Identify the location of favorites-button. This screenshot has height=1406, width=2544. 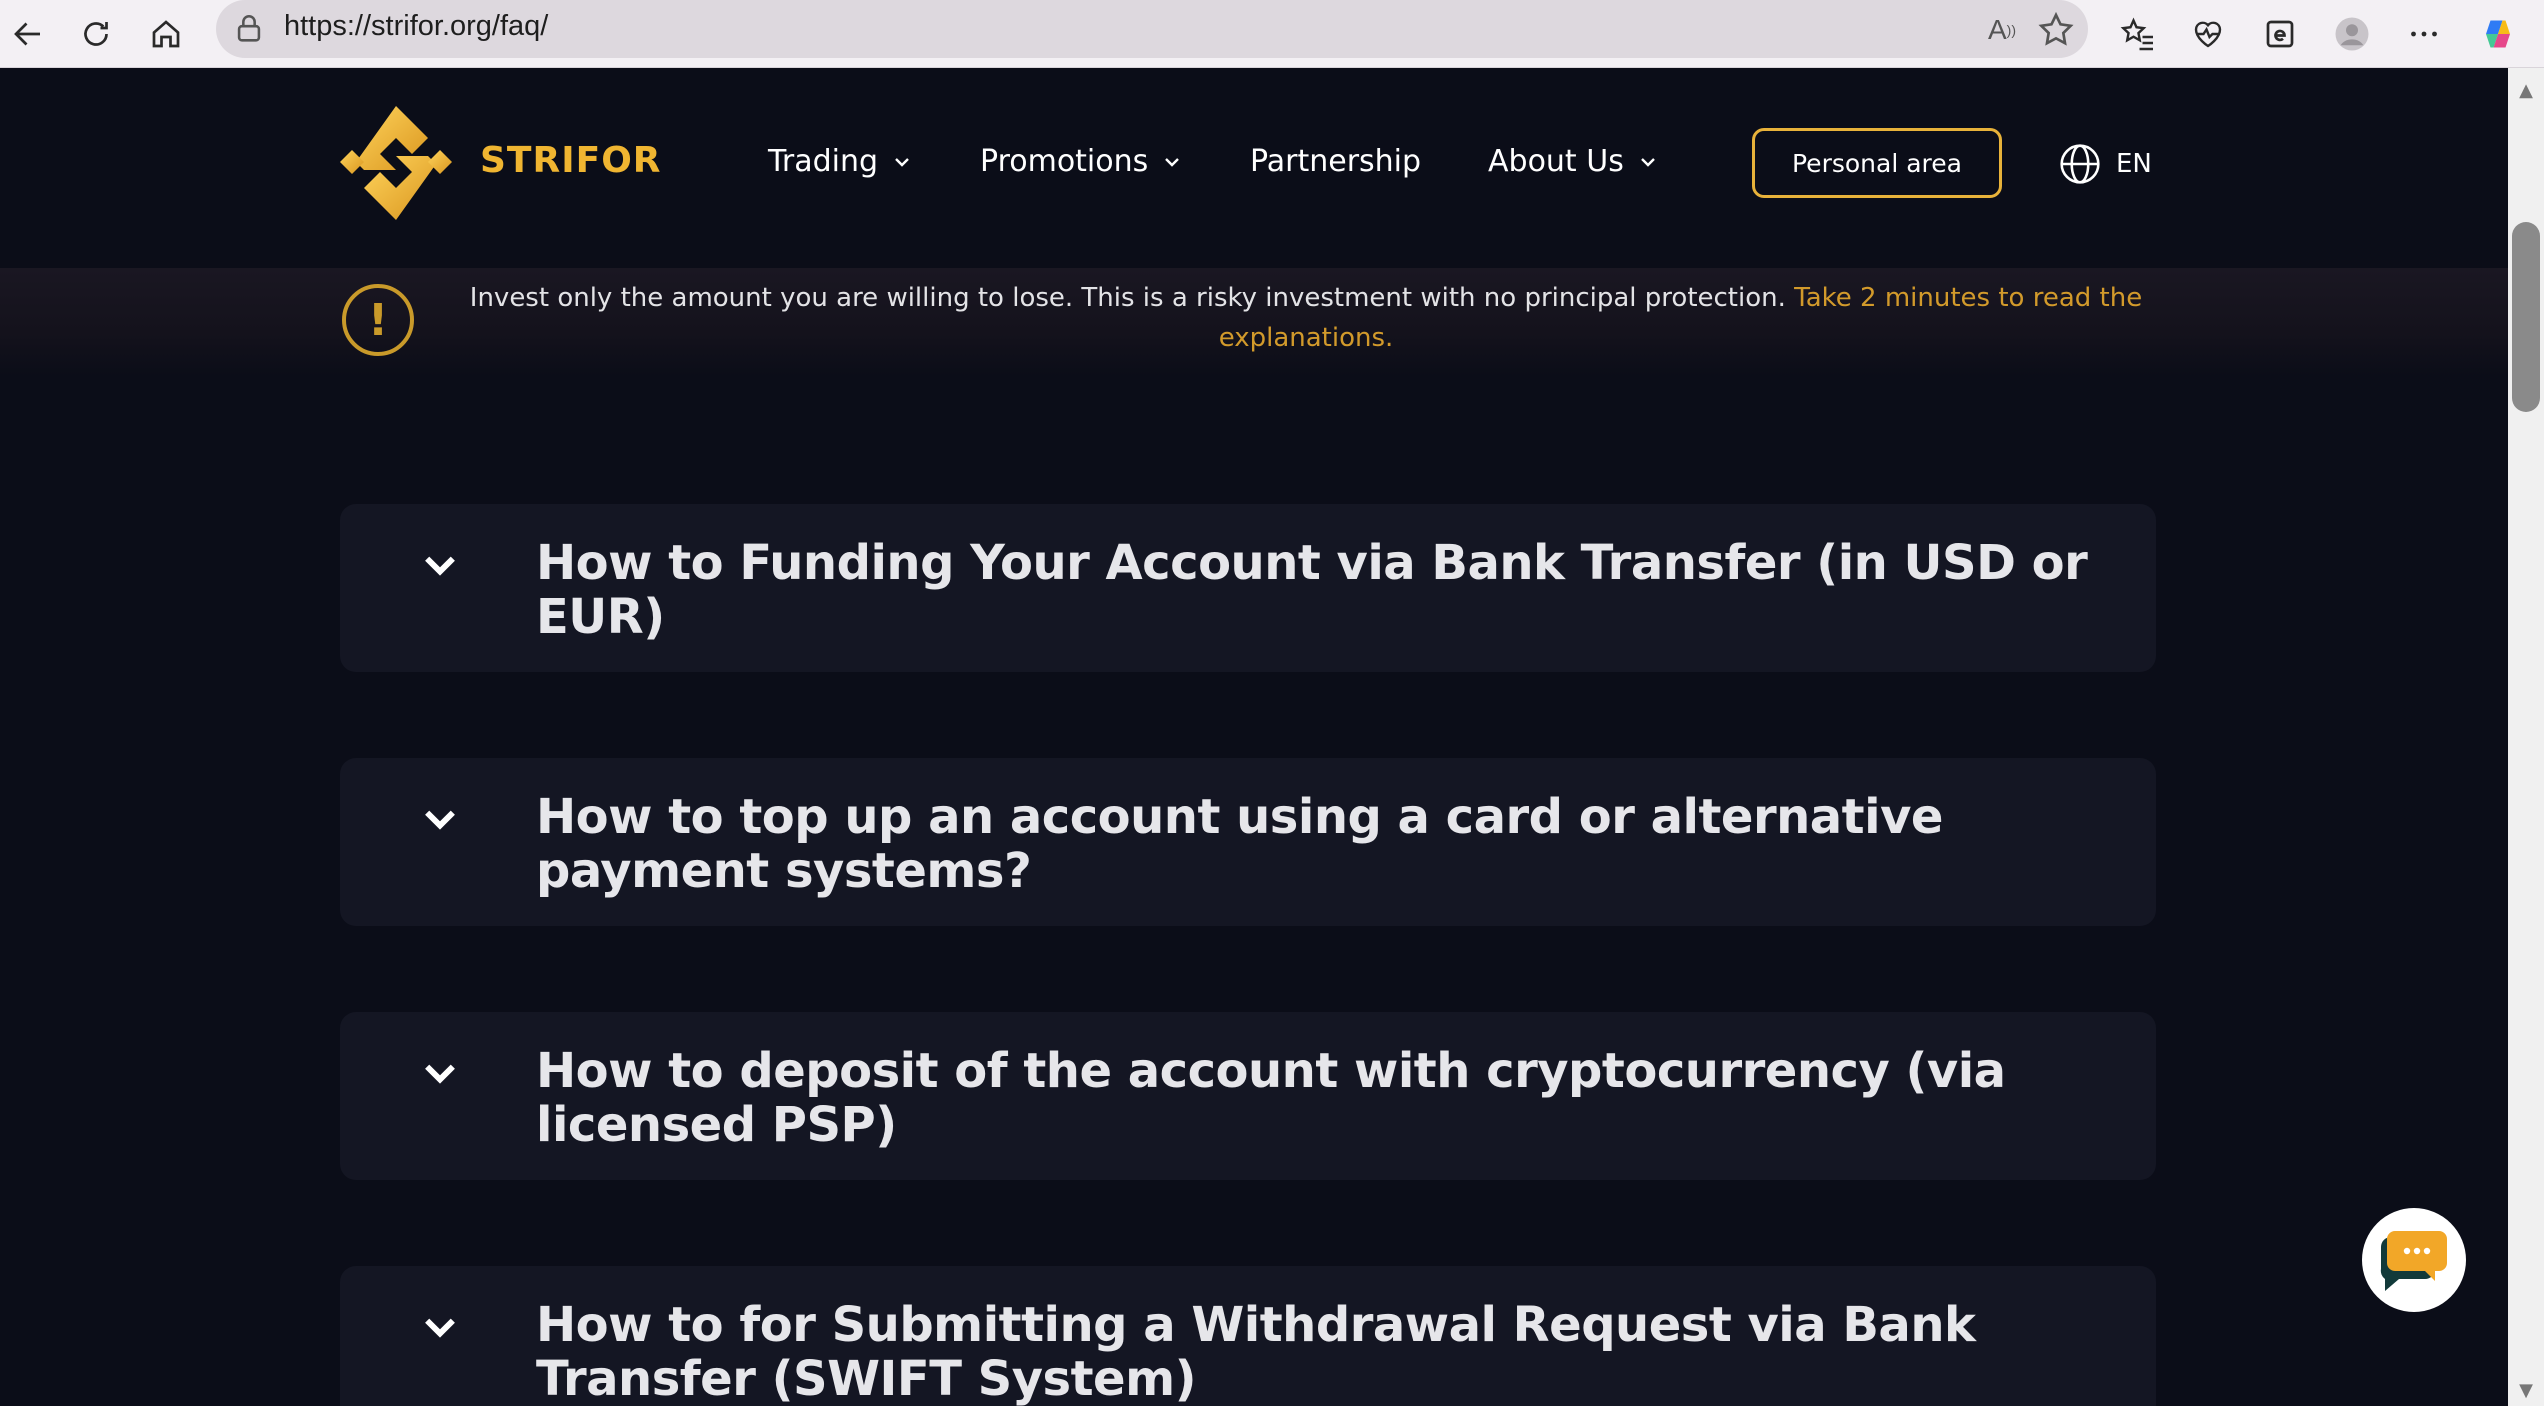
(2138, 34).